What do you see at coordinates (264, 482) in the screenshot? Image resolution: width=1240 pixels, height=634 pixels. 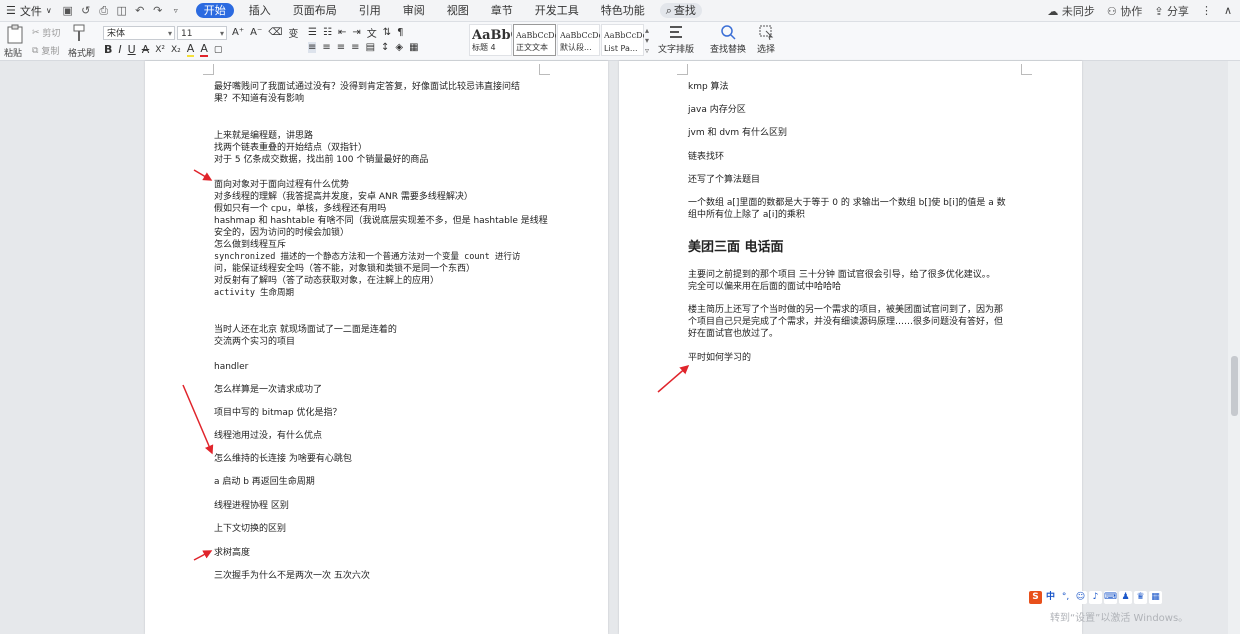 I see `paragraph: a 启动 b 再返回生命周期` at bounding box center [264, 482].